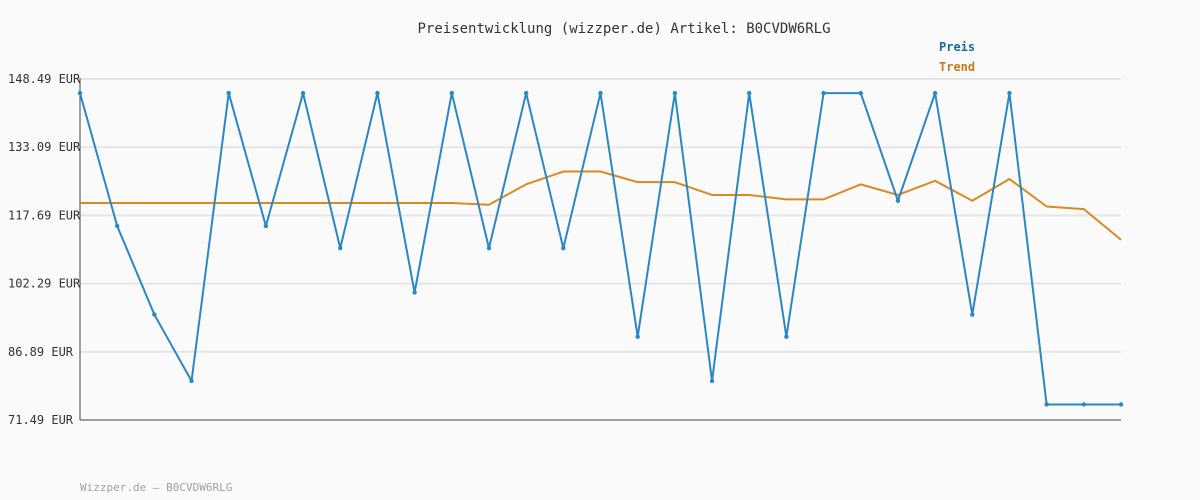 The height and width of the screenshot is (500, 1200). What do you see at coordinates (44, 79) in the screenshot?
I see `y-tick-label: 148.49 EUR` at bounding box center [44, 79].